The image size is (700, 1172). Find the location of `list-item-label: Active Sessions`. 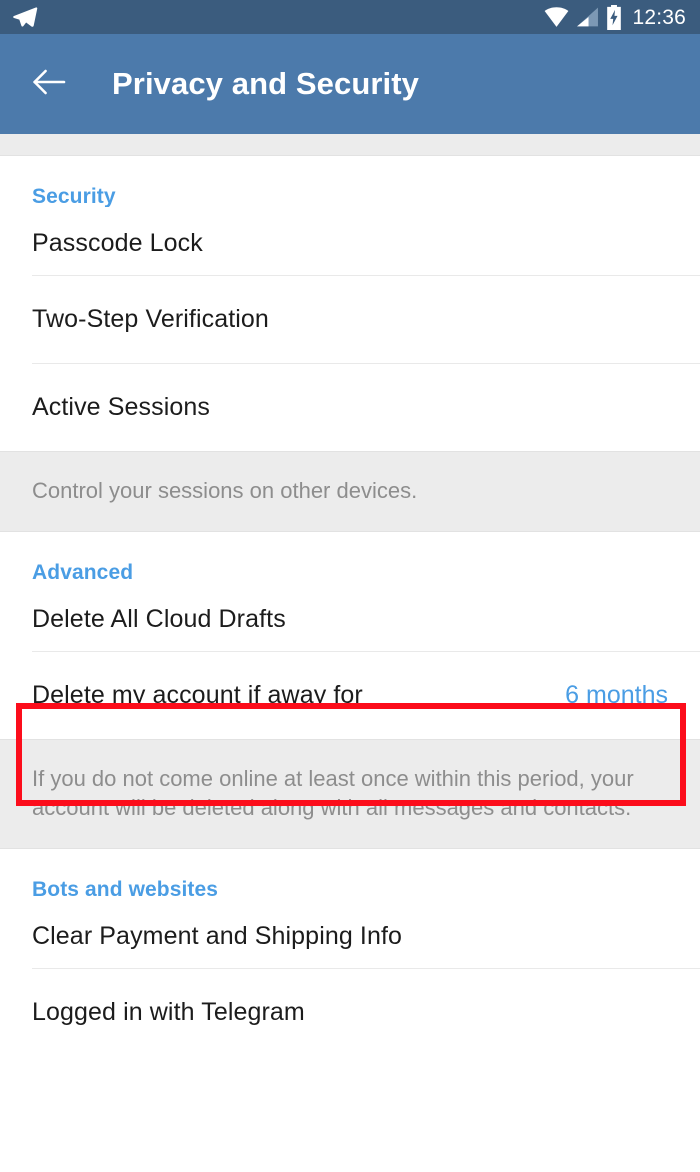

list-item-label: Active Sessions is located at coordinates (121, 407).